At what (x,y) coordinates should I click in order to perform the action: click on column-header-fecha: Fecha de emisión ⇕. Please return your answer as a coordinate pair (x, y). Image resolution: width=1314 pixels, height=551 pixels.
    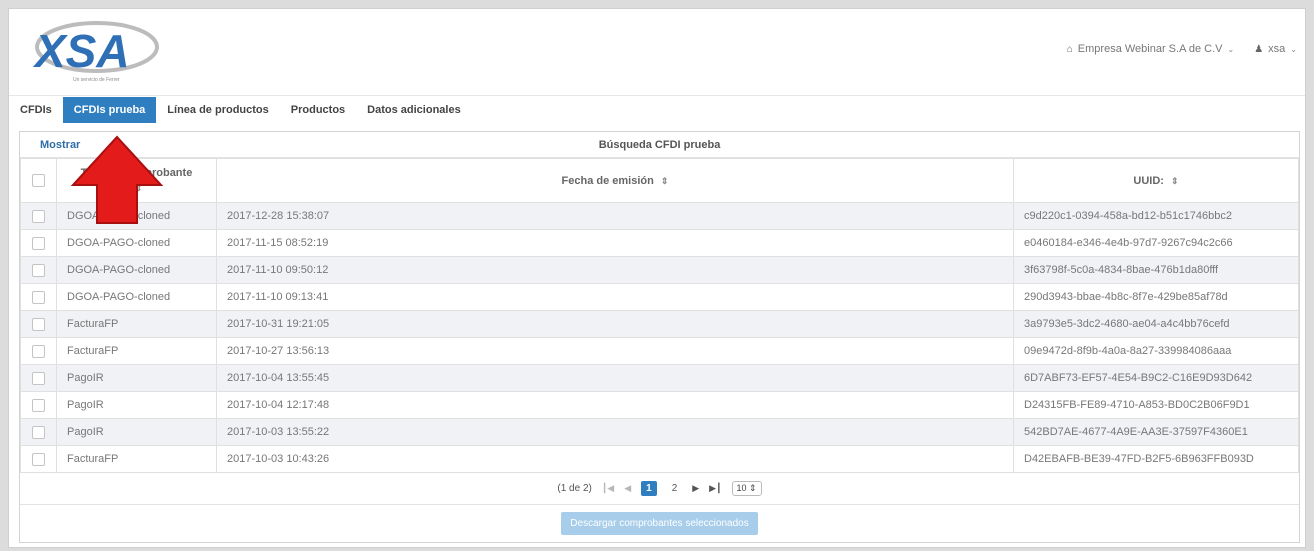
    Looking at the image, I should click on (615, 180).